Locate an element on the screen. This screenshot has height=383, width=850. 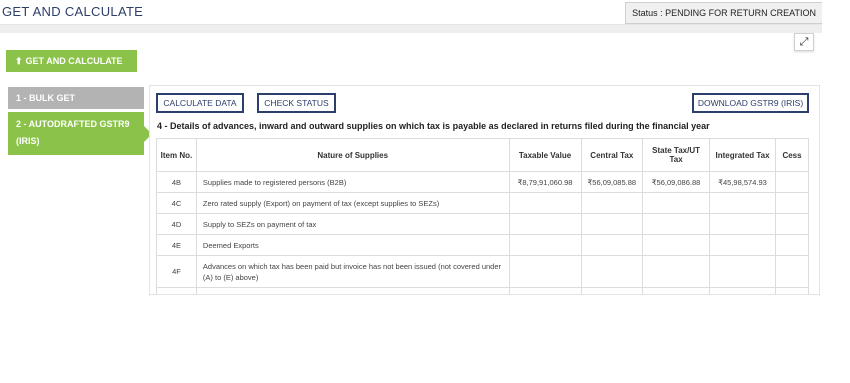
calculate-data-button: CALCULATE DATA is located at coordinates (200, 103).